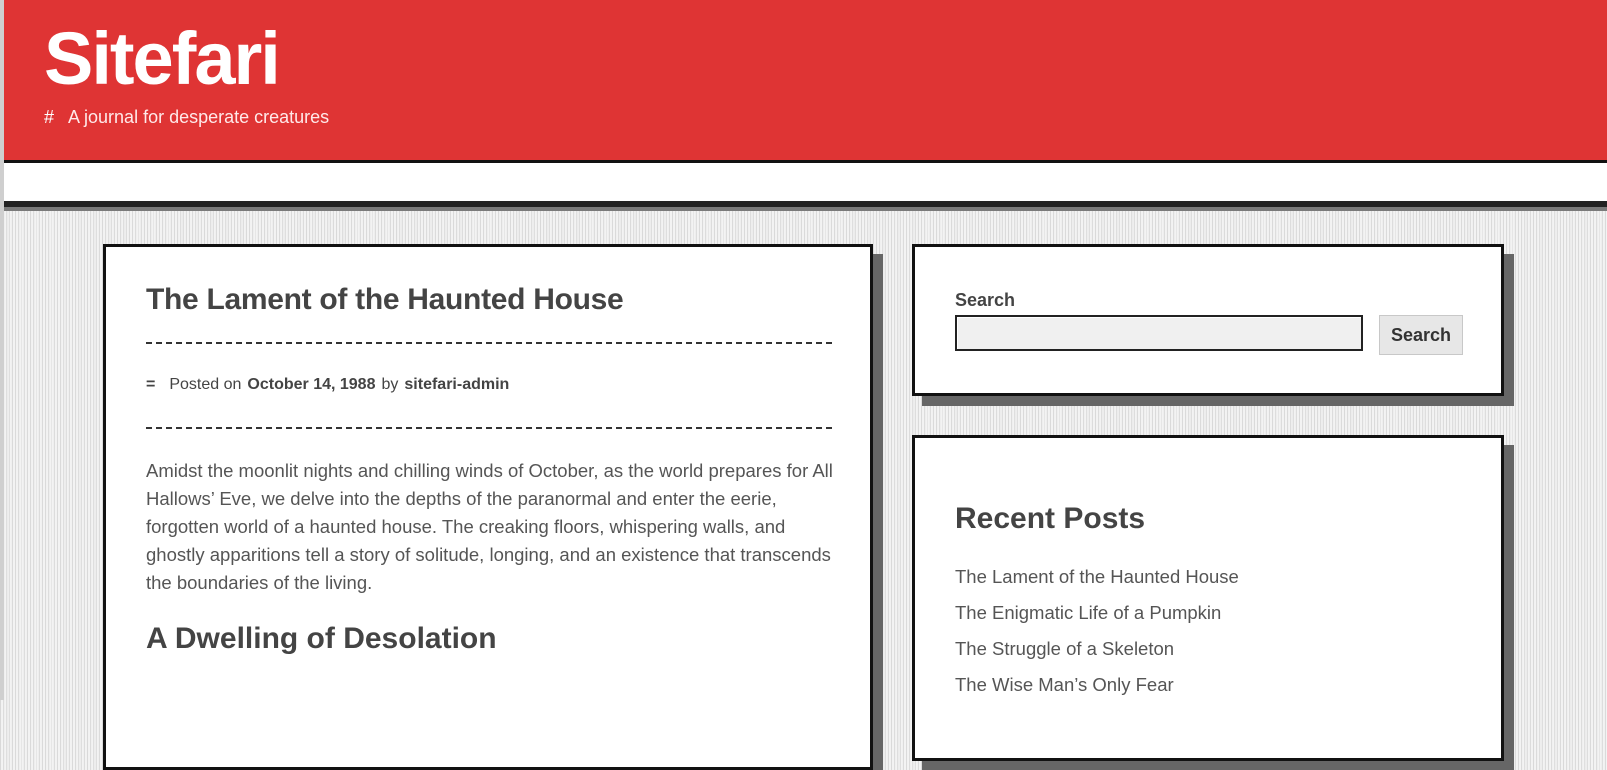 Image resolution: width=1607 pixels, height=770 pixels. I want to click on list-item: The Wise Man’s Only Fear, so click(1097, 690).